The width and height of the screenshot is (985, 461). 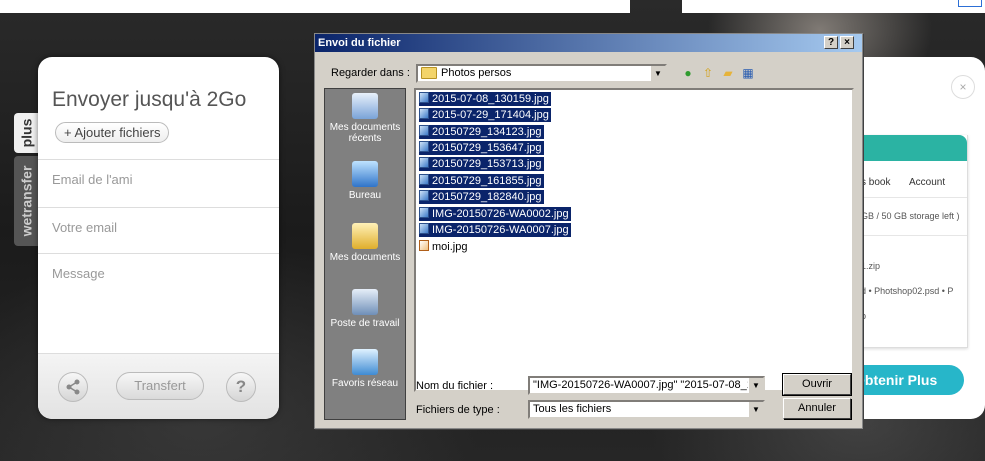 I want to click on transfer-button: Transfert, so click(x=160, y=386).